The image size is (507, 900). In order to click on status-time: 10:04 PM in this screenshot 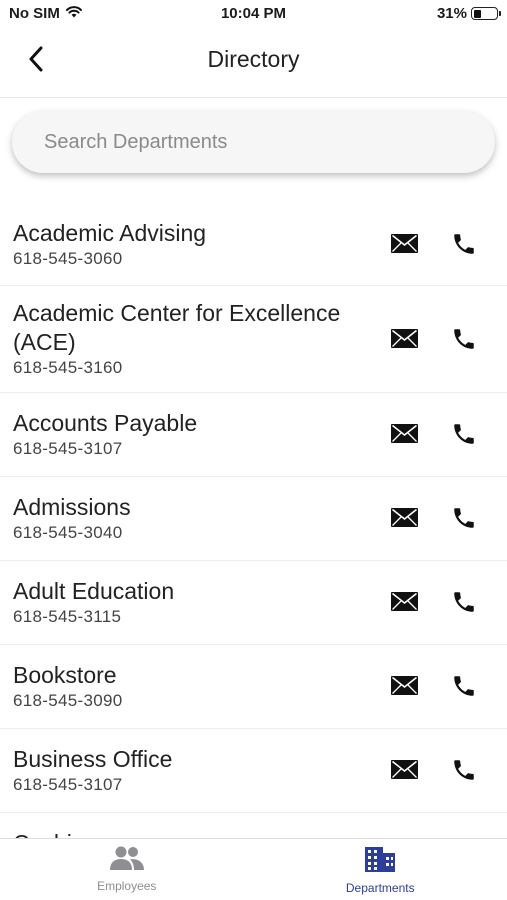, I will do `click(253, 13)`.